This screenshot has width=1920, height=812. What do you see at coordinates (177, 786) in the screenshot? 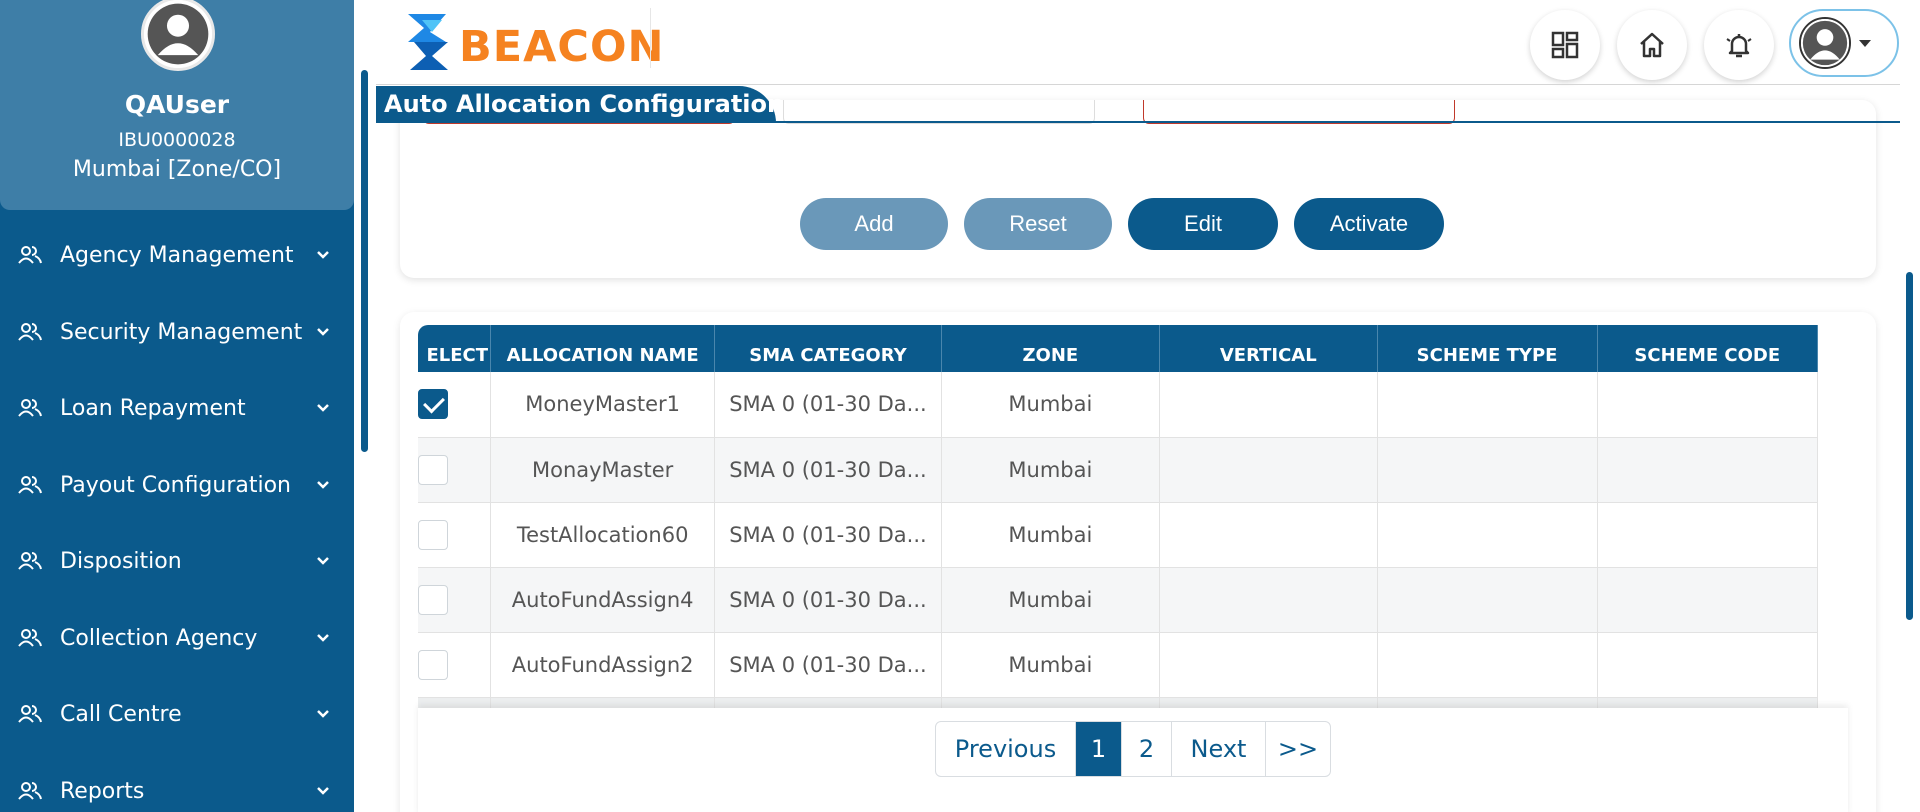
I see `sidebar-item-reports: Reports` at bounding box center [177, 786].